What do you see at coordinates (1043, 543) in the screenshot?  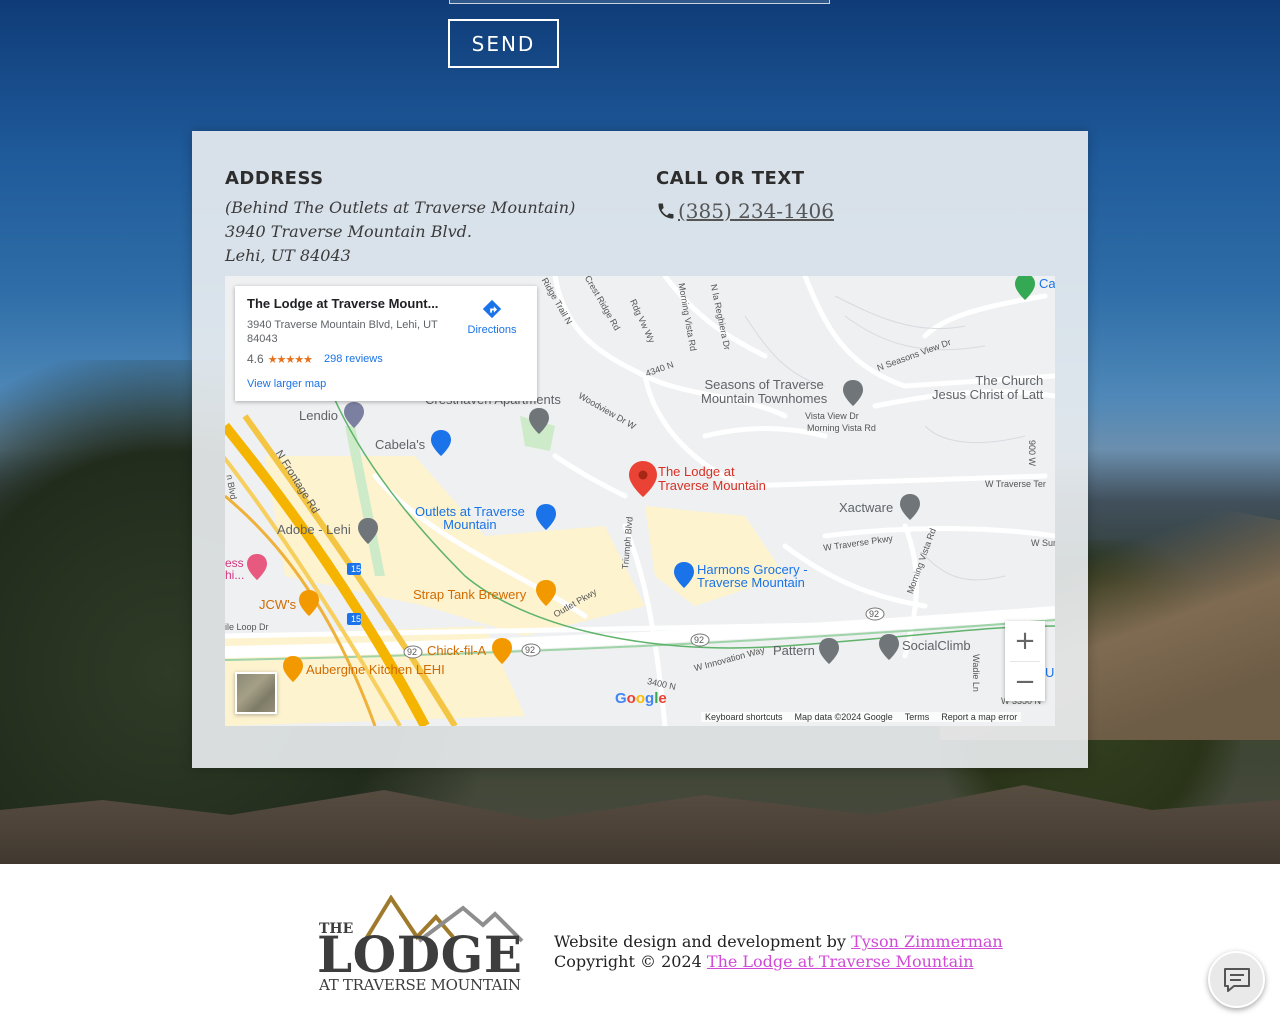 I see `road-label-w-sun: W Sun` at bounding box center [1043, 543].